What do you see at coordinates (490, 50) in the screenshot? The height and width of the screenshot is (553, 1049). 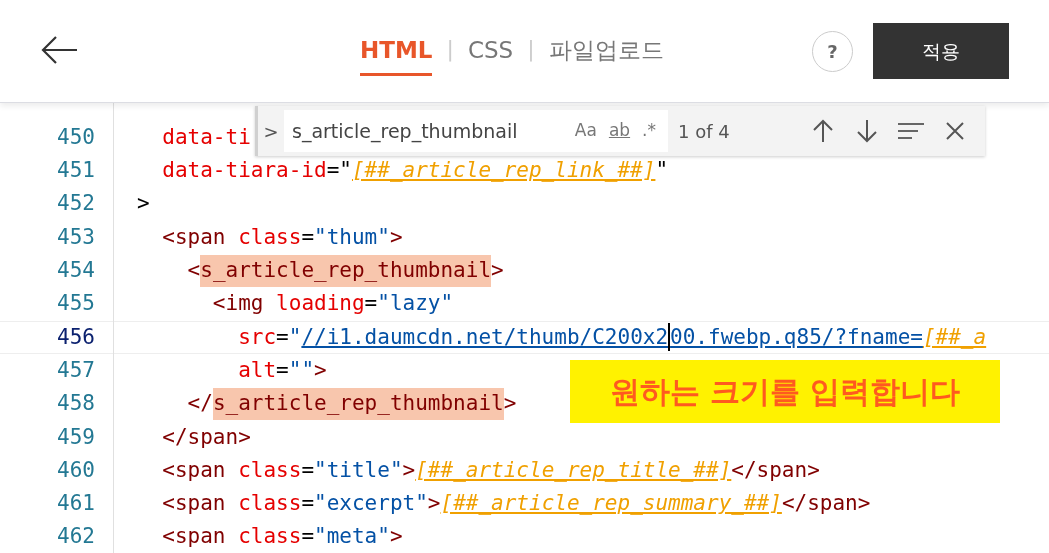 I see `editor-tab: CSS` at bounding box center [490, 50].